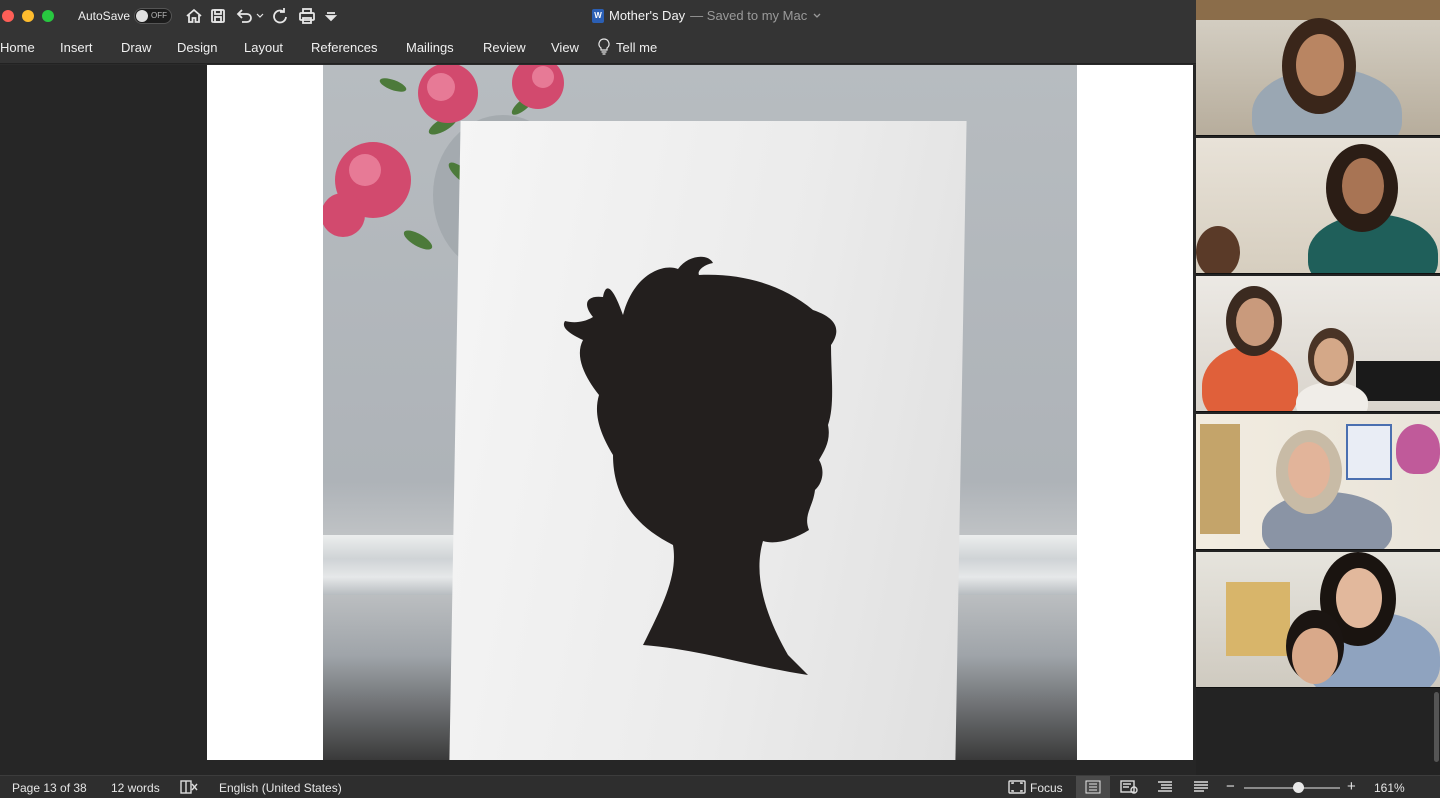  What do you see at coordinates (700, 465) in the screenshot?
I see `child-silhouette-image` at bounding box center [700, 465].